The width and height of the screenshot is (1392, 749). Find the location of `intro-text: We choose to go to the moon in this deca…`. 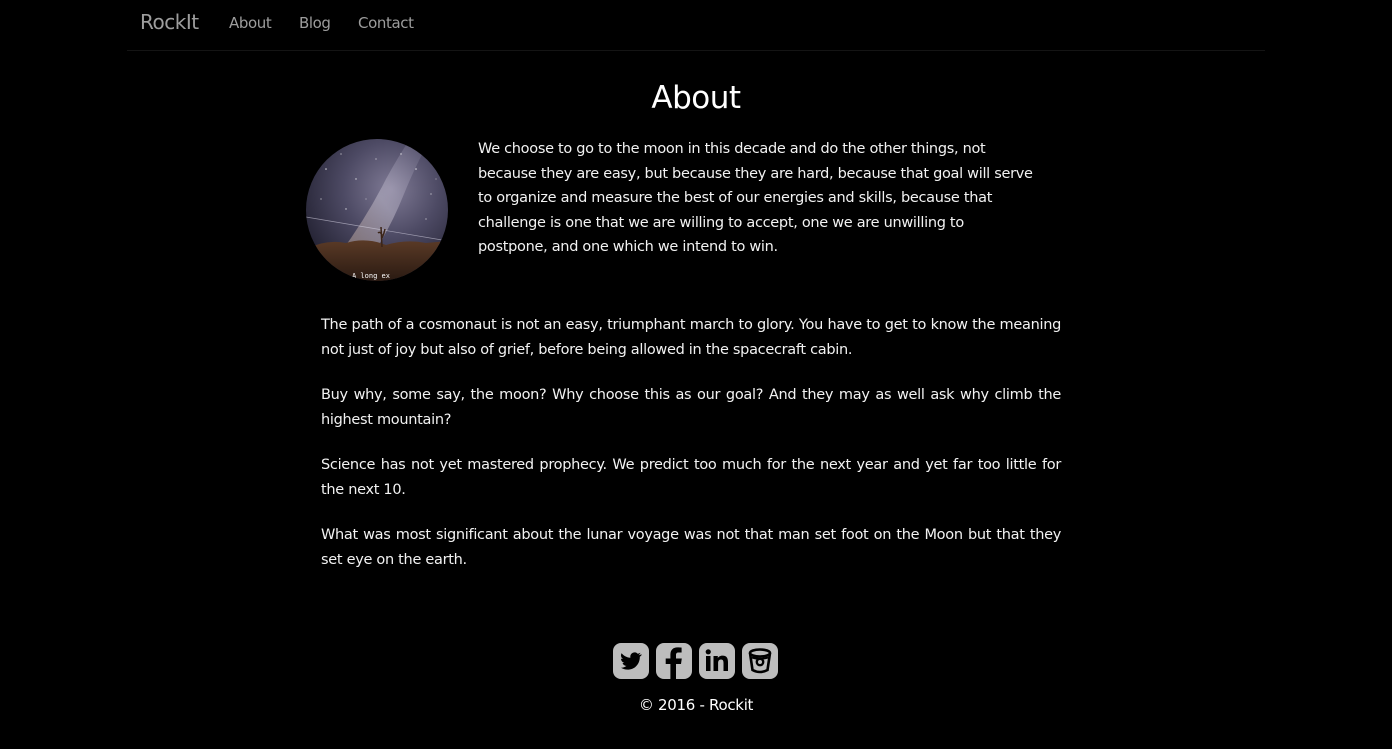

intro-text: We choose to go to the moon in this deca… is located at coordinates (755, 198).